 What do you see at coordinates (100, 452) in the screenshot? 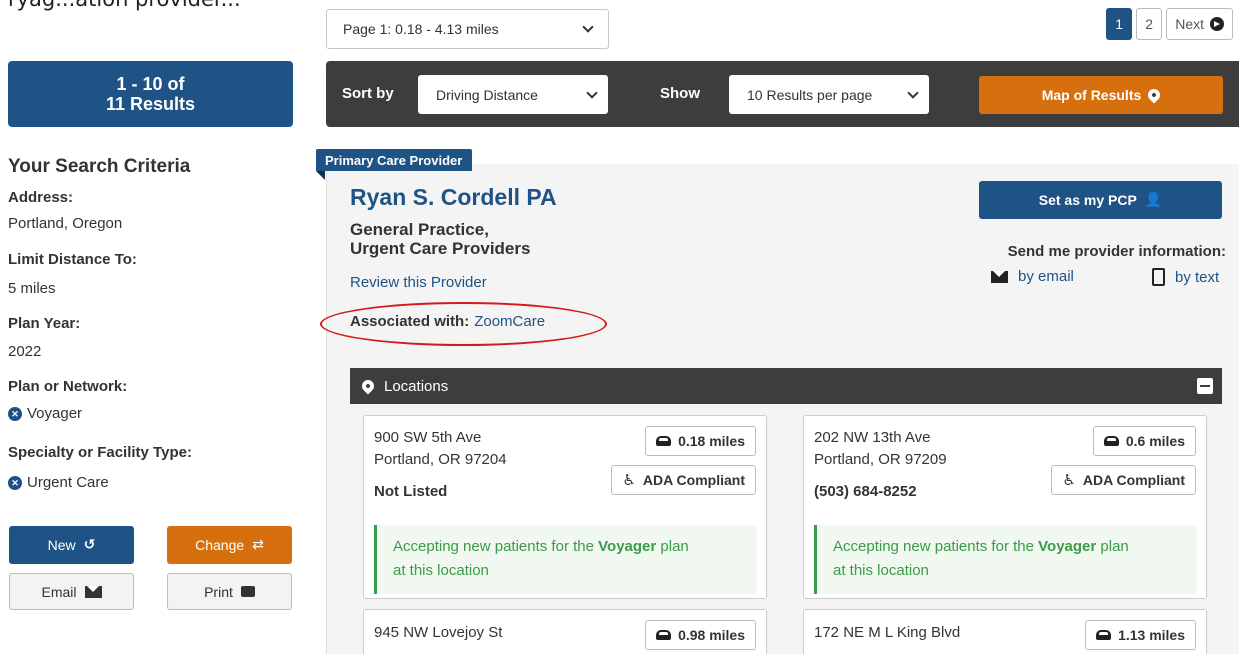
I see `specialty-label: Specialty or Facility Type:` at bounding box center [100, 452].